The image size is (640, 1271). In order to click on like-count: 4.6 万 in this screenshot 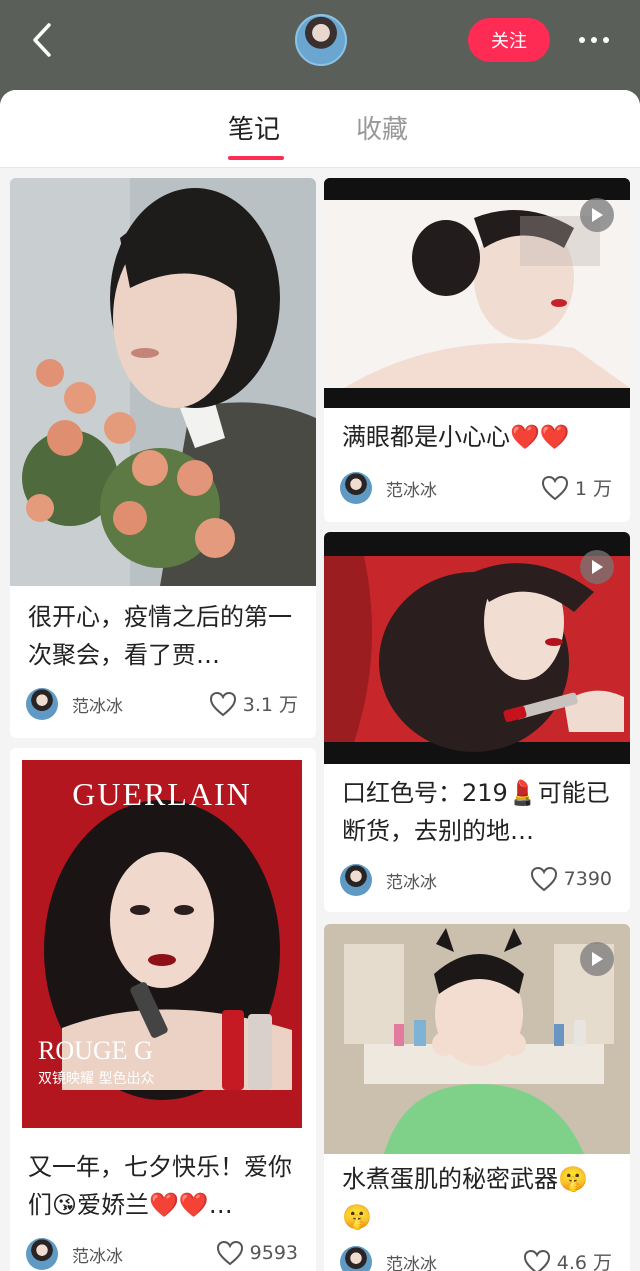, I will do `click(584, 1261)`.